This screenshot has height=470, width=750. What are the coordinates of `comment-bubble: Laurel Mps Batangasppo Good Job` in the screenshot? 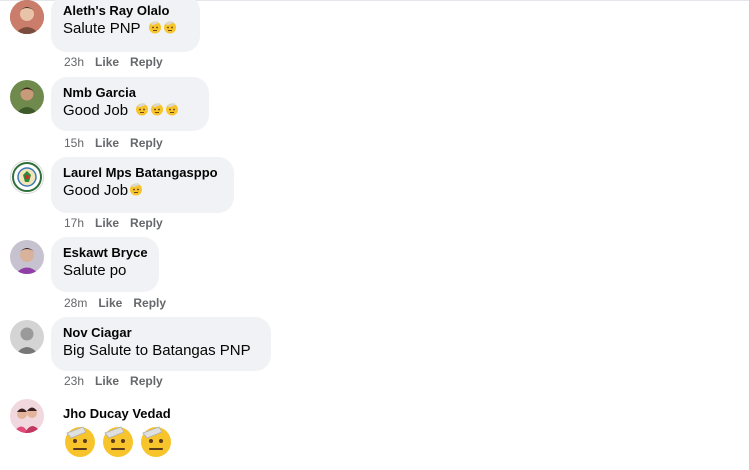 It's located at (142, 185).